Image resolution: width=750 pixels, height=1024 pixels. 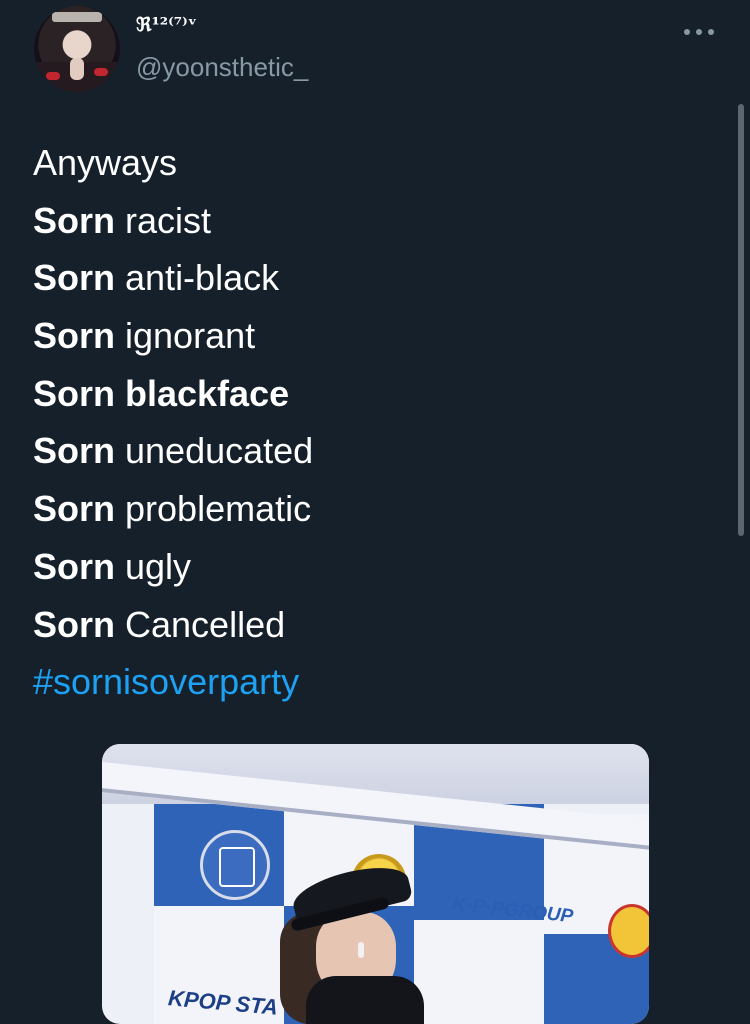 What do you see at coordinates (105, 162) in the screenshot?
I see `tweet-line: Anyways` at bounding box center [105, 162].